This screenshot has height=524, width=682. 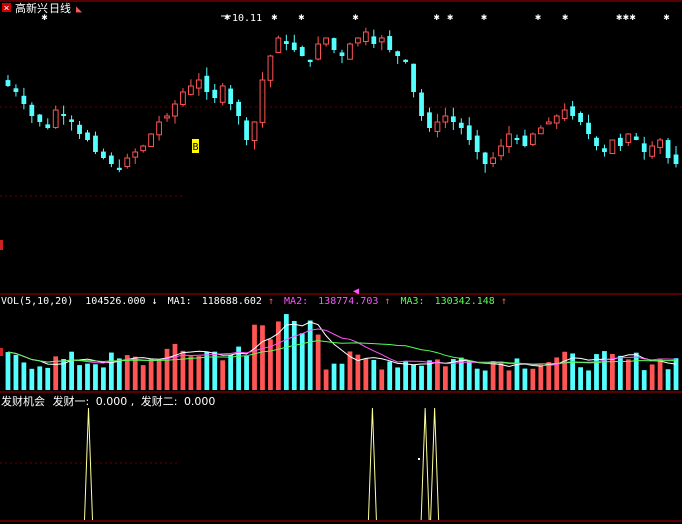 What do you see at coordinates (296, 301) in the screenshot?
I see `ma2-label: MA2:` at bounding box center [296, 301].